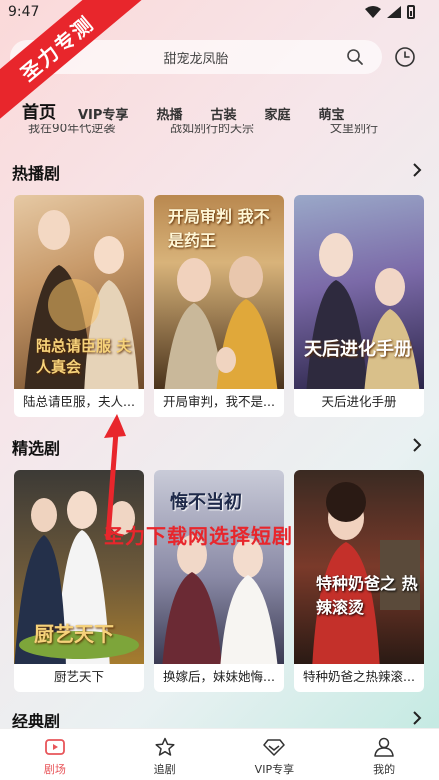 Image resolution: width=439 pixels, height=780 pixels. Describe the element at coordinates (54, 769) in the screenshot. I see `nav-label: 剧场` at that location.